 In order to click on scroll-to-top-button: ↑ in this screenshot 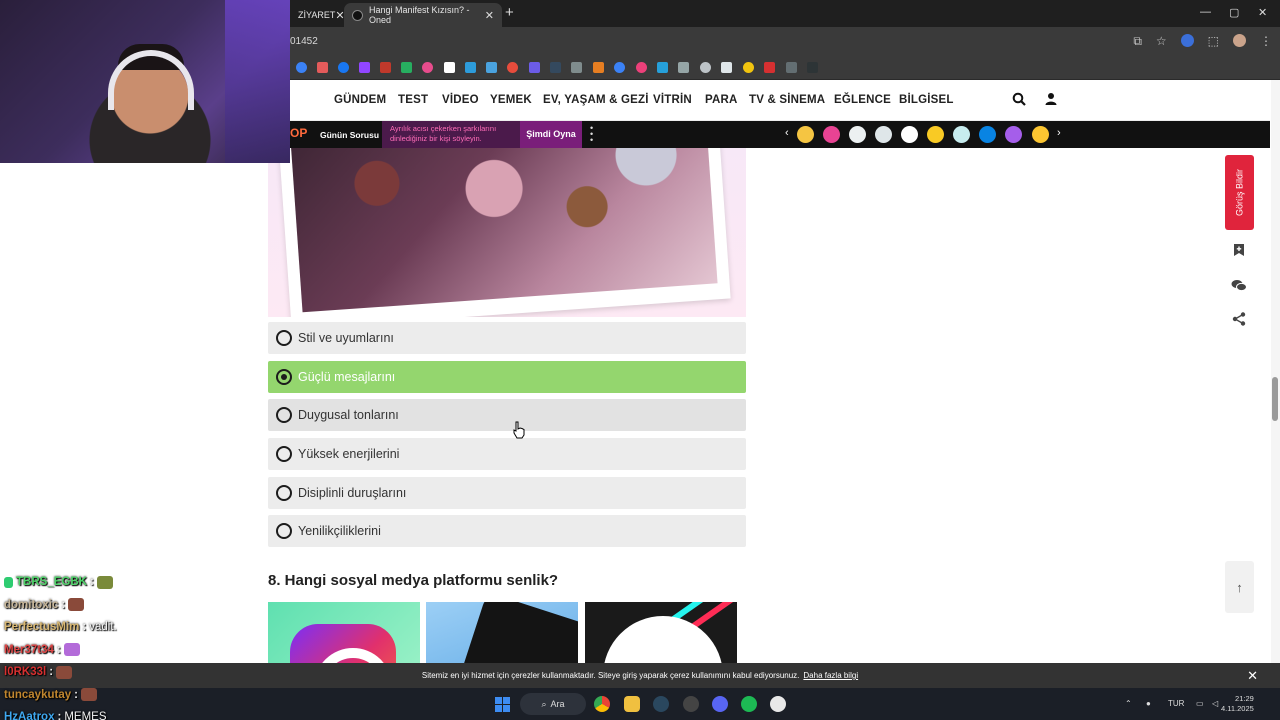, I will do `click(1239, 587)`.